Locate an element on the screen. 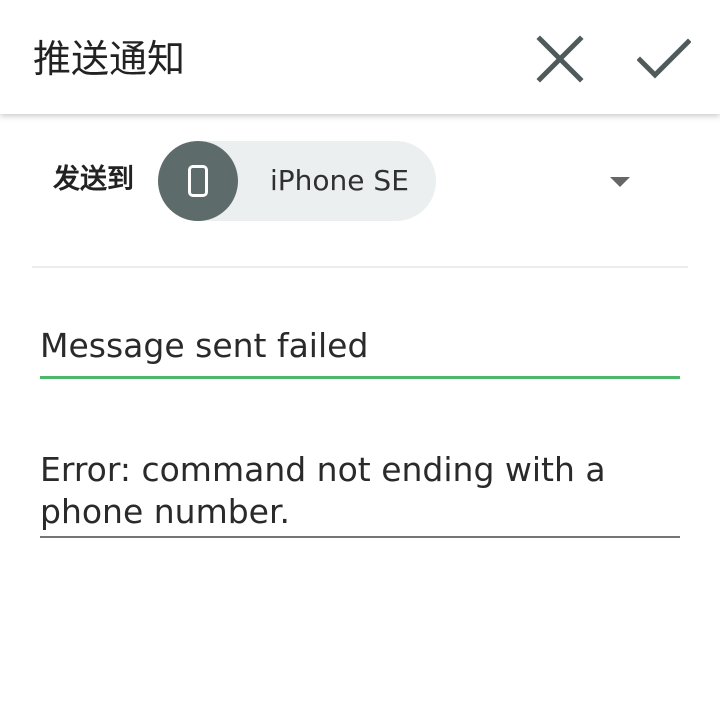 The image size is (720, 721). close-icon is located at coordinates (560, 59).